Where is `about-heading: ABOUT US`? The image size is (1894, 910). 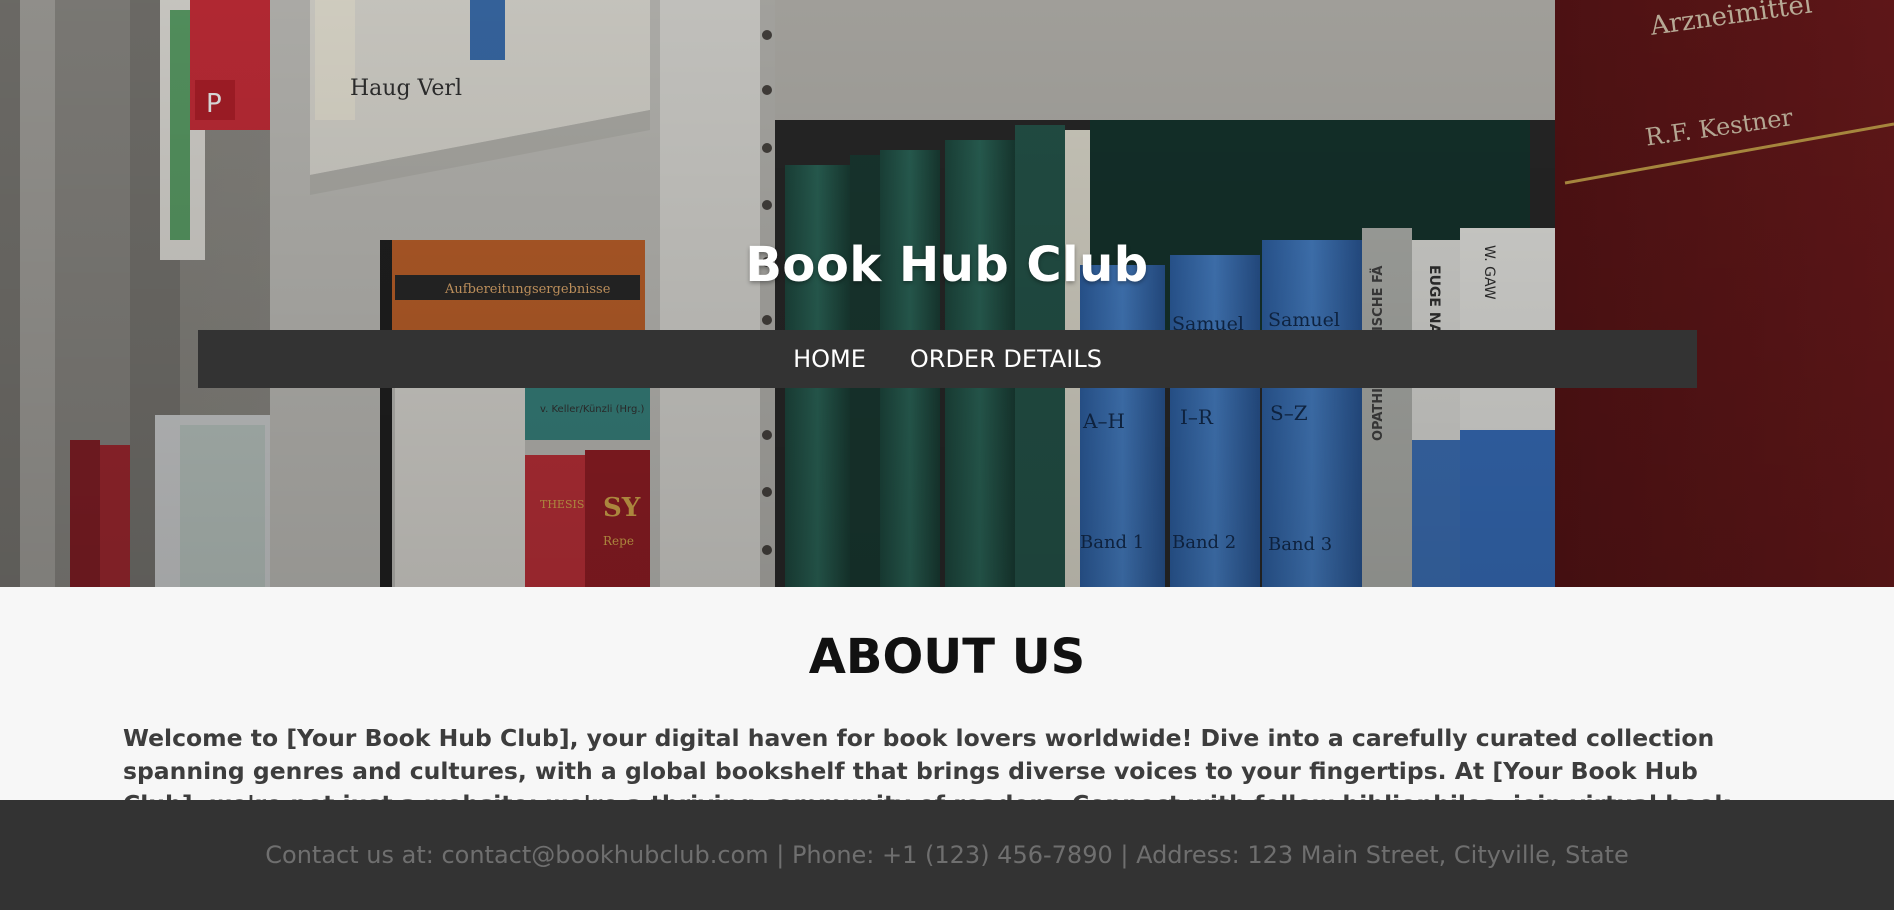 about-heading: ABOUT US is located at coordinates (947, 657).